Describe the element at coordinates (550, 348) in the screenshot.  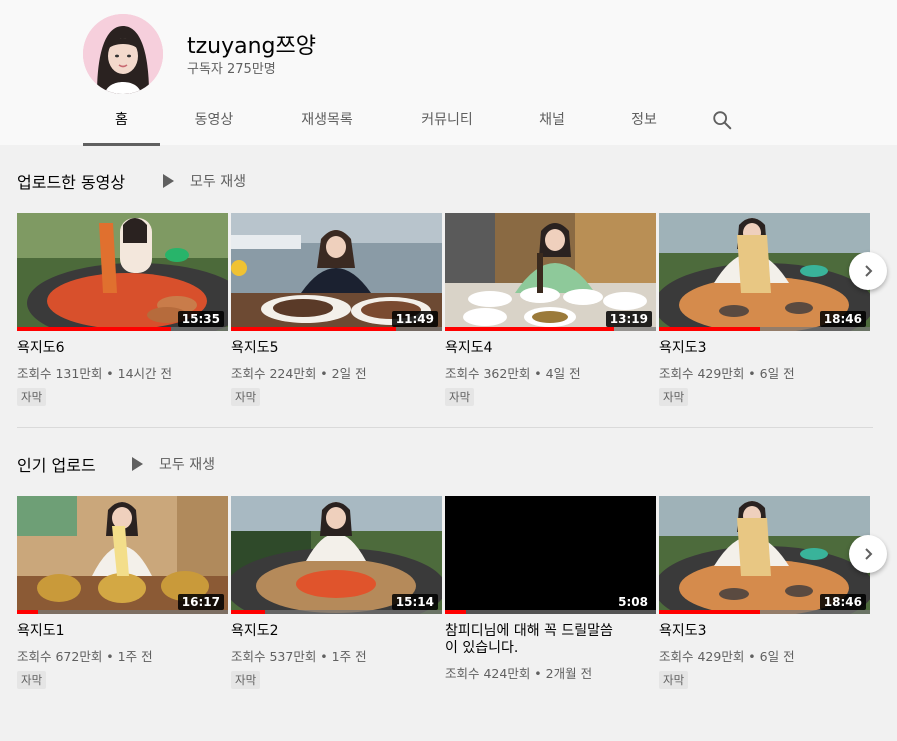
I see `video-title: 욕지도4` at that location.